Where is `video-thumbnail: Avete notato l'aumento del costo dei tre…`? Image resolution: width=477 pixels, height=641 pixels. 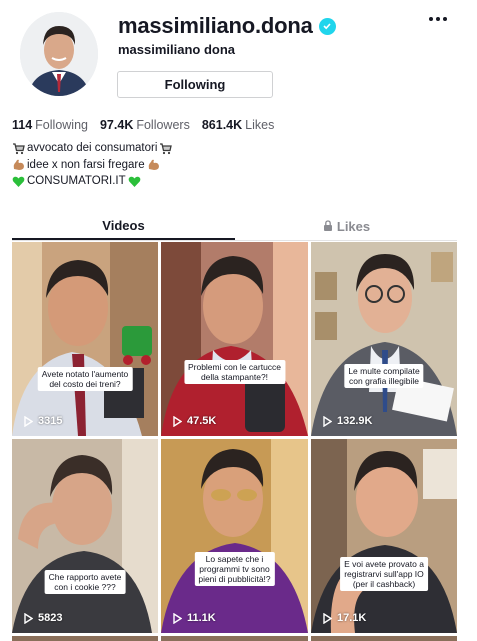
video-thumbnail: Avete notato l'aumento del costo dei tre… is located at coordinates (85, 339).